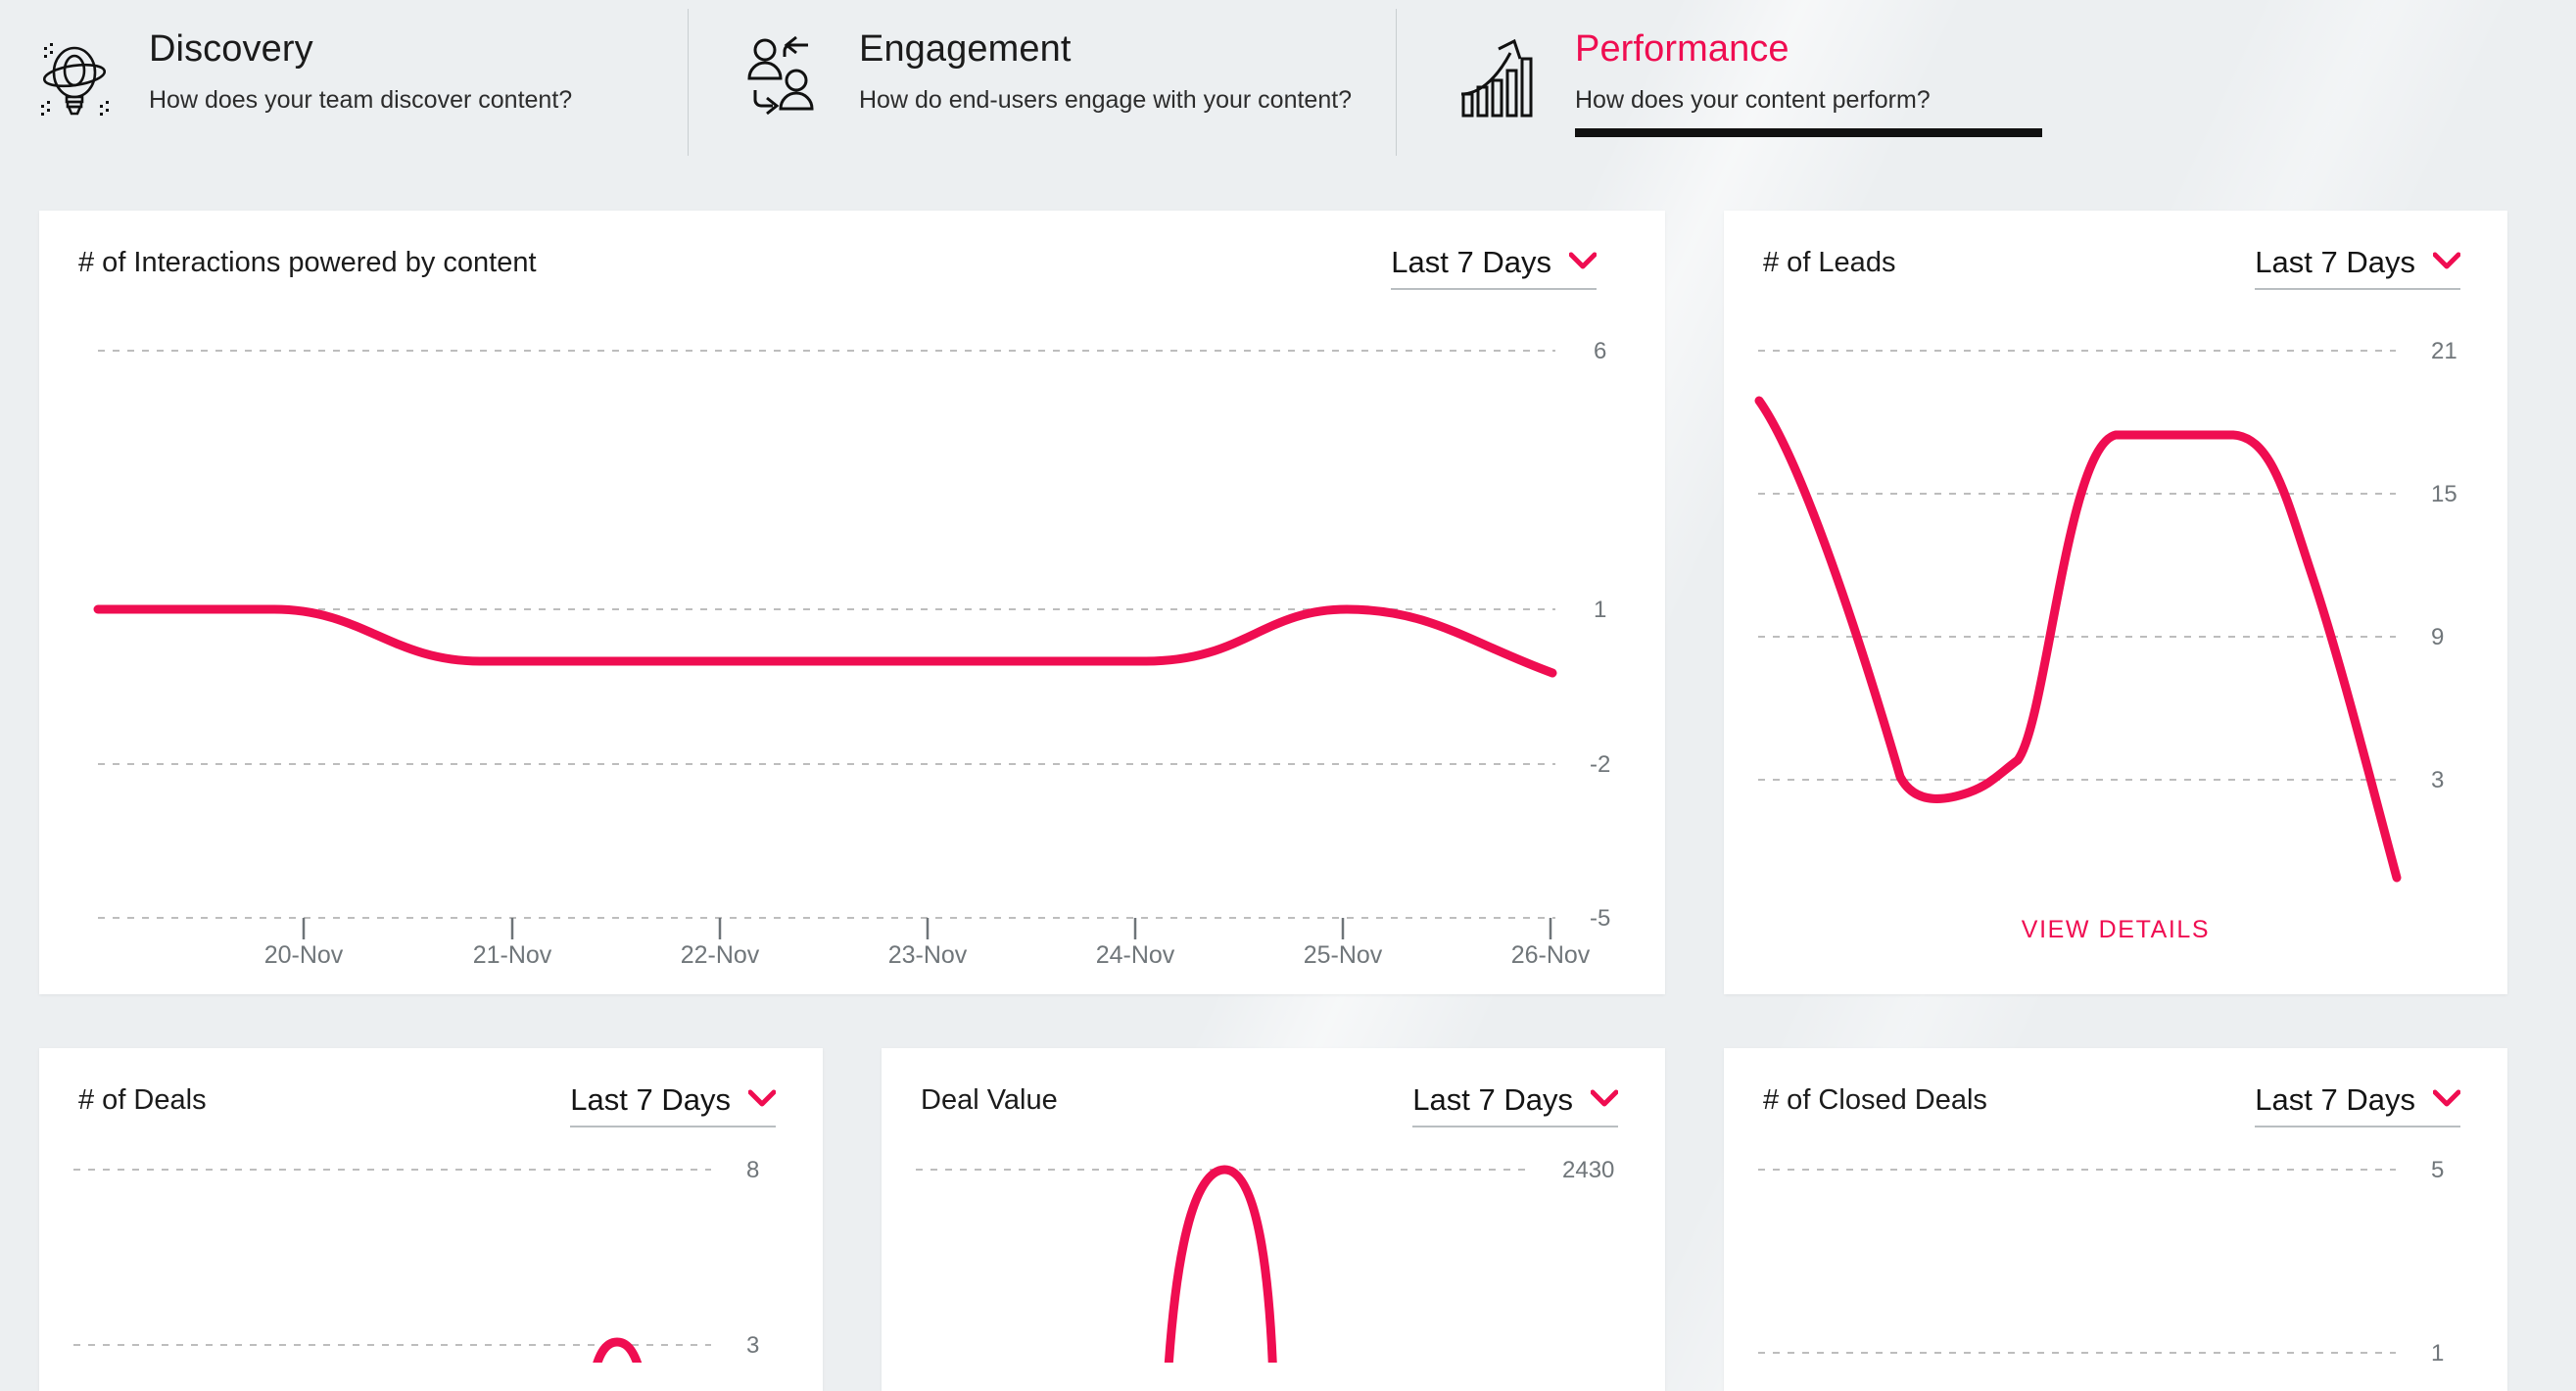 The image size is (2576, 1391). I want to click on y-axis-labels: 8 3, so click(753, 1258).